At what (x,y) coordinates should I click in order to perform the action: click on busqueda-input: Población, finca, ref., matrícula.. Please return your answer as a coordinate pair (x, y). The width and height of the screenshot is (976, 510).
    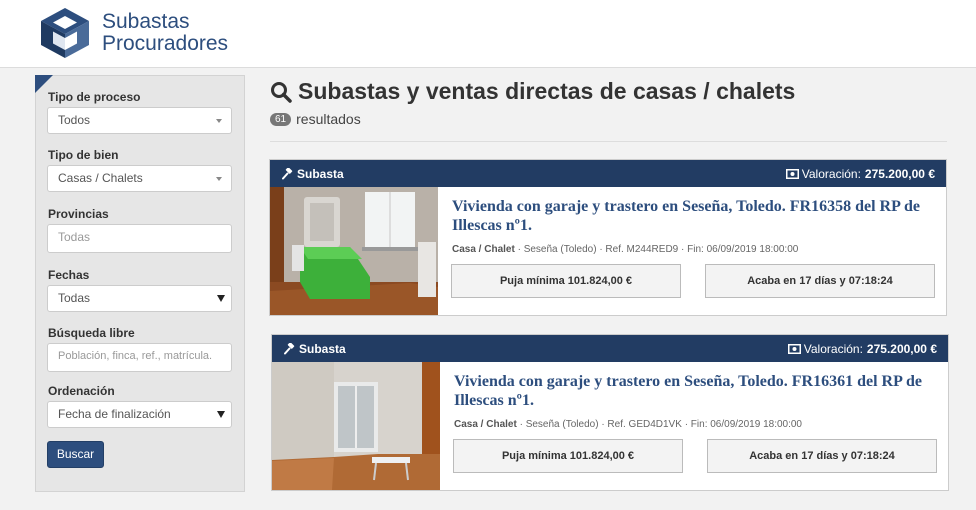
    Looking at the image, I should click on (139, 357).